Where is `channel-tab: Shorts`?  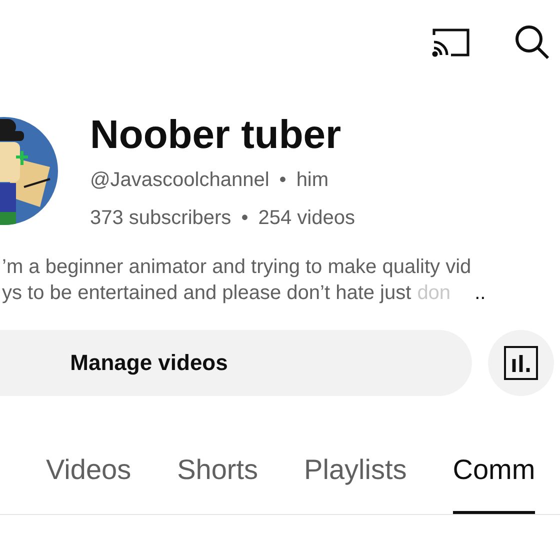
channel-tab: Shorts is located at coordinates (217, 484).